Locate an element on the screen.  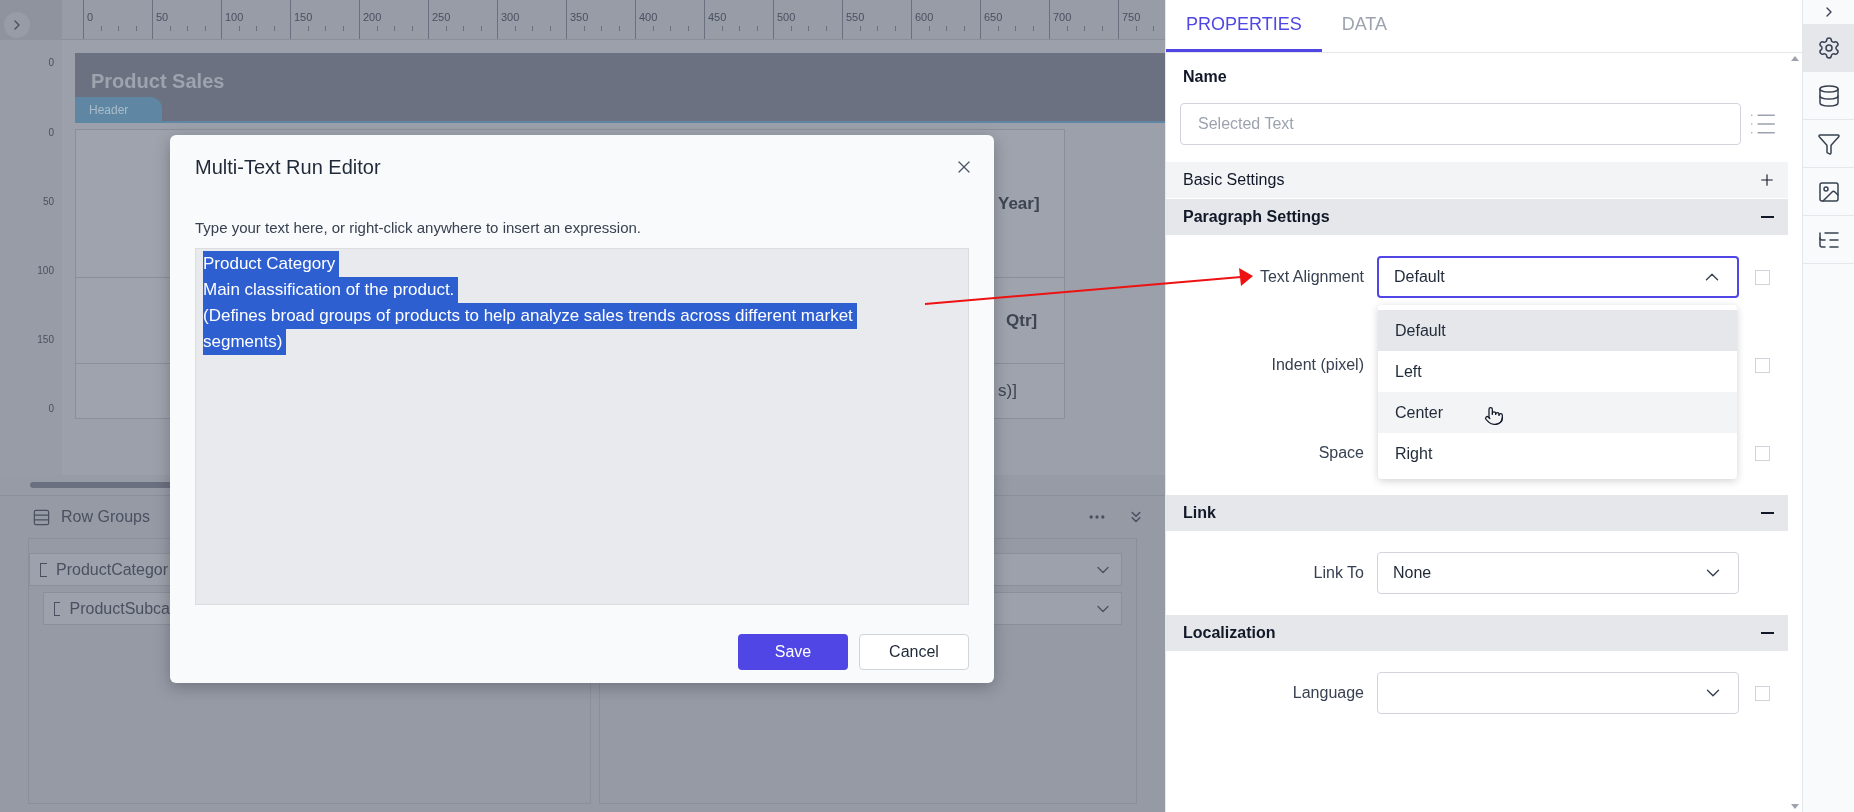
image-settings-icon is located at coordinates (1828, 191).